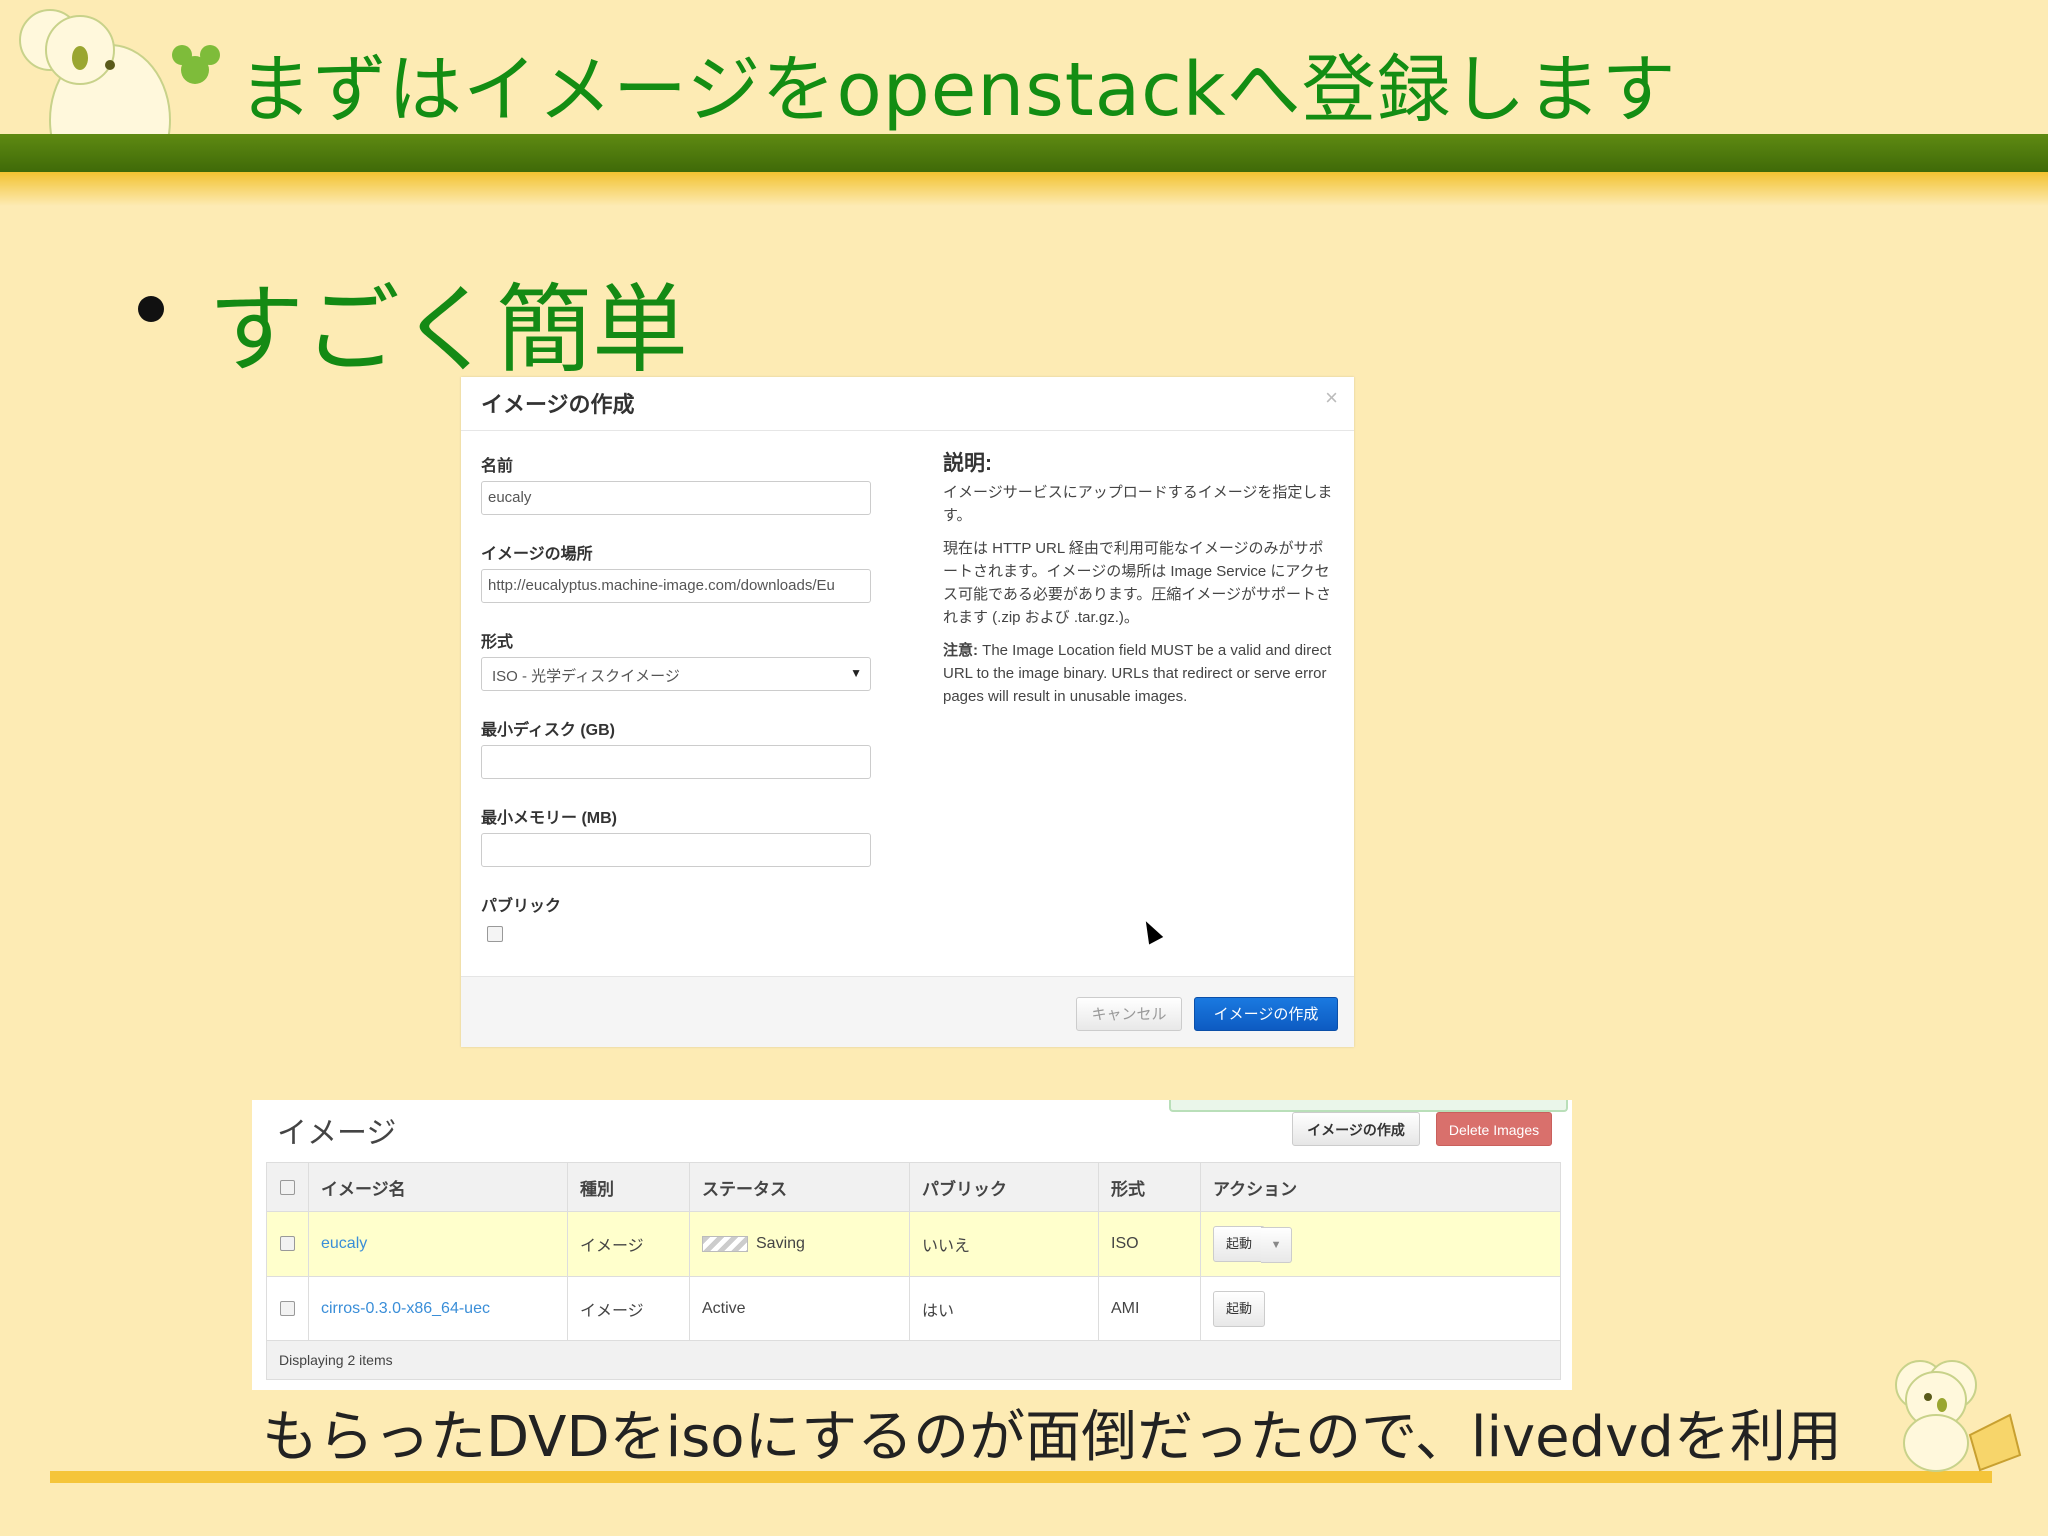  I want to click on table-header-row: イメージ名 種別 ステータス パブリック 形式 アクション, so click(913, 1187).